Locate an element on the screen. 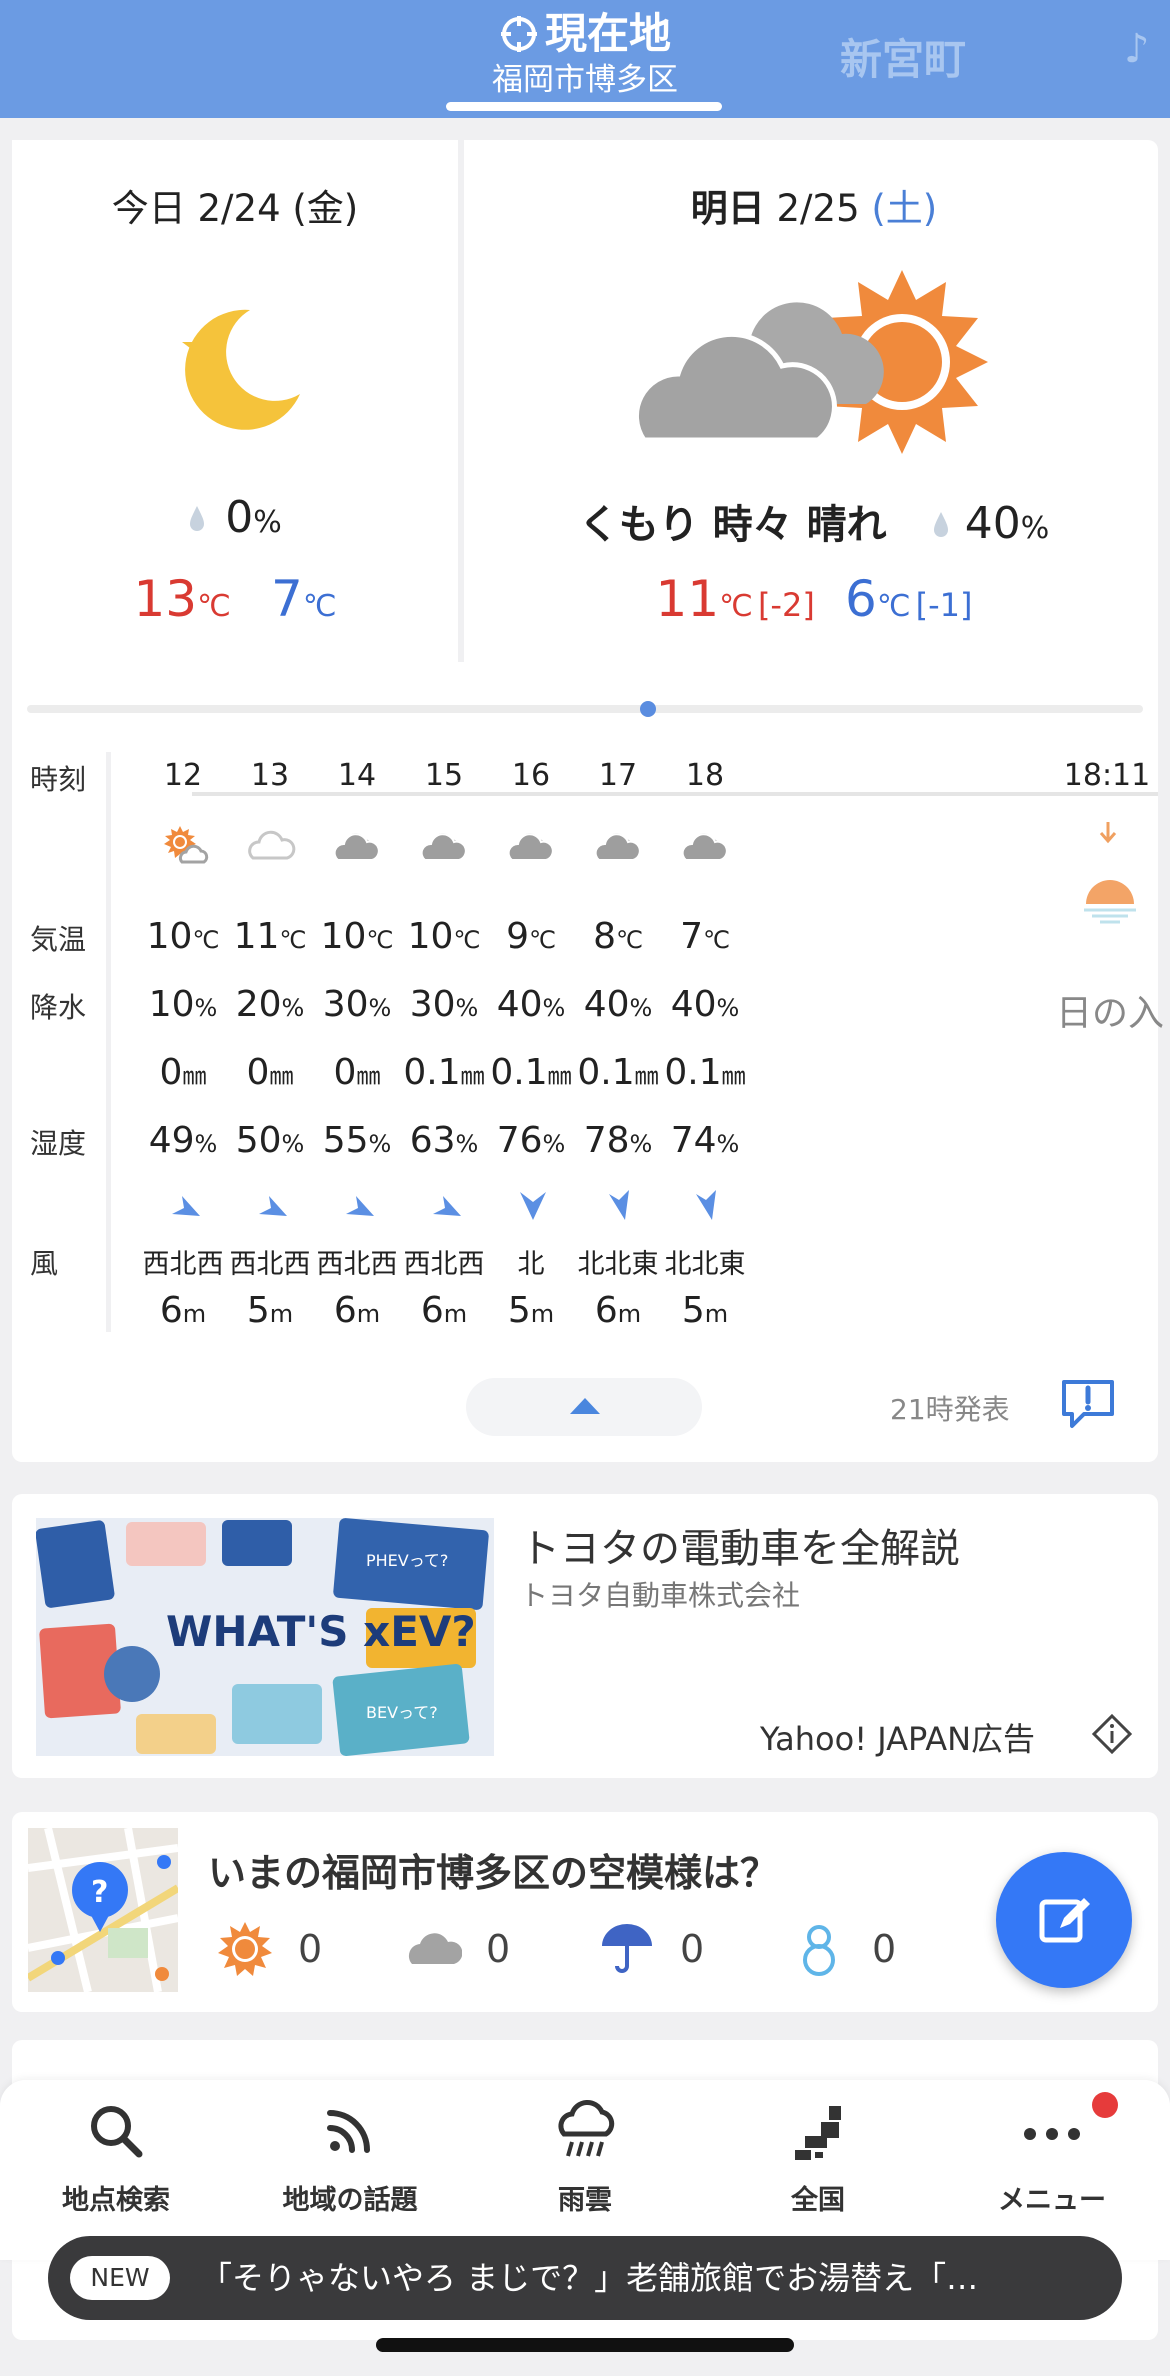 The image size is (1170, 2376). label-wind: 風 is located at coordinates (44, 1263).